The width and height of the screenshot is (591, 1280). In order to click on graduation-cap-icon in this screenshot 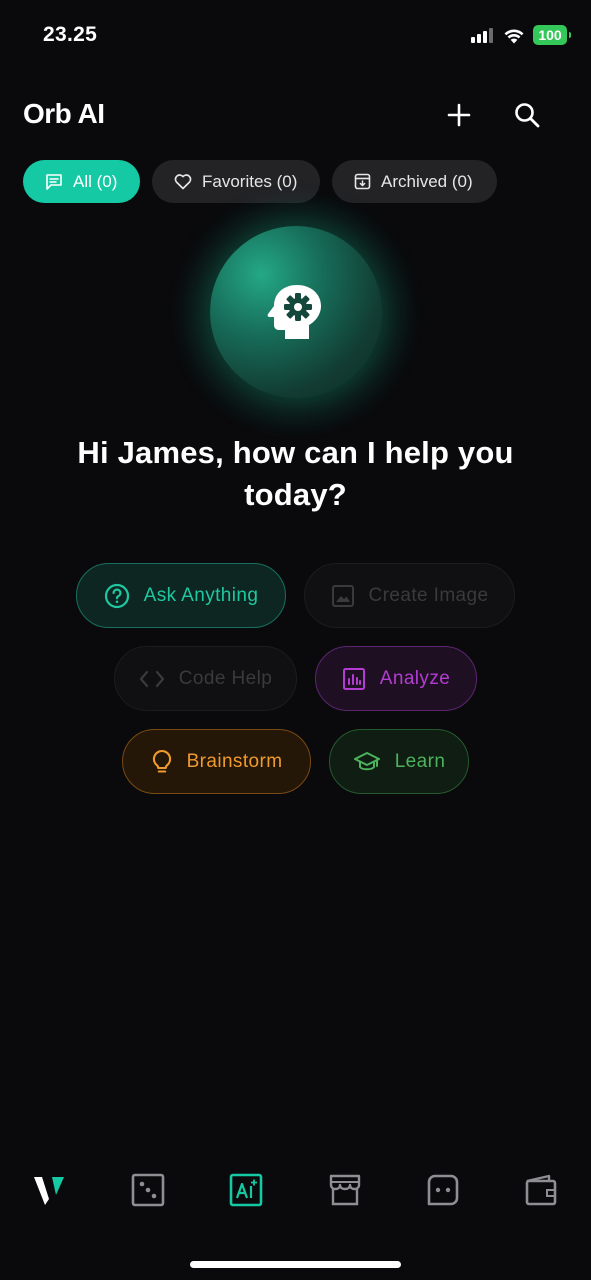, I will do `click(366, 760)`.